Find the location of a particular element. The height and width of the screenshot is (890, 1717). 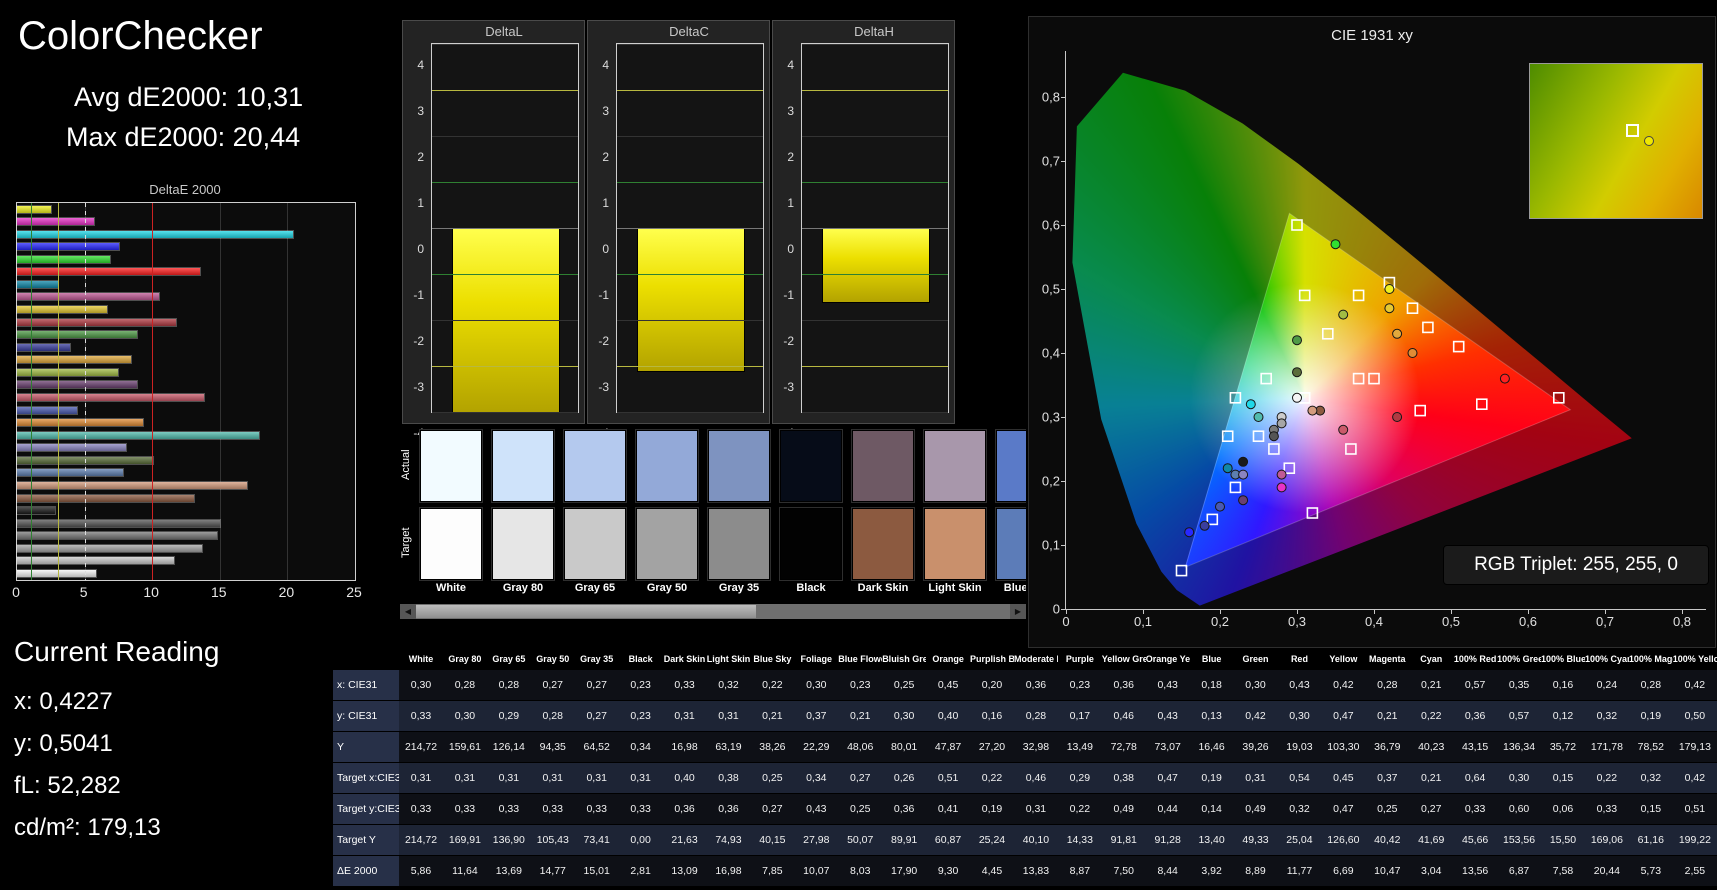

swatch-label: Gray 80 is located at coordinates (523, 588).